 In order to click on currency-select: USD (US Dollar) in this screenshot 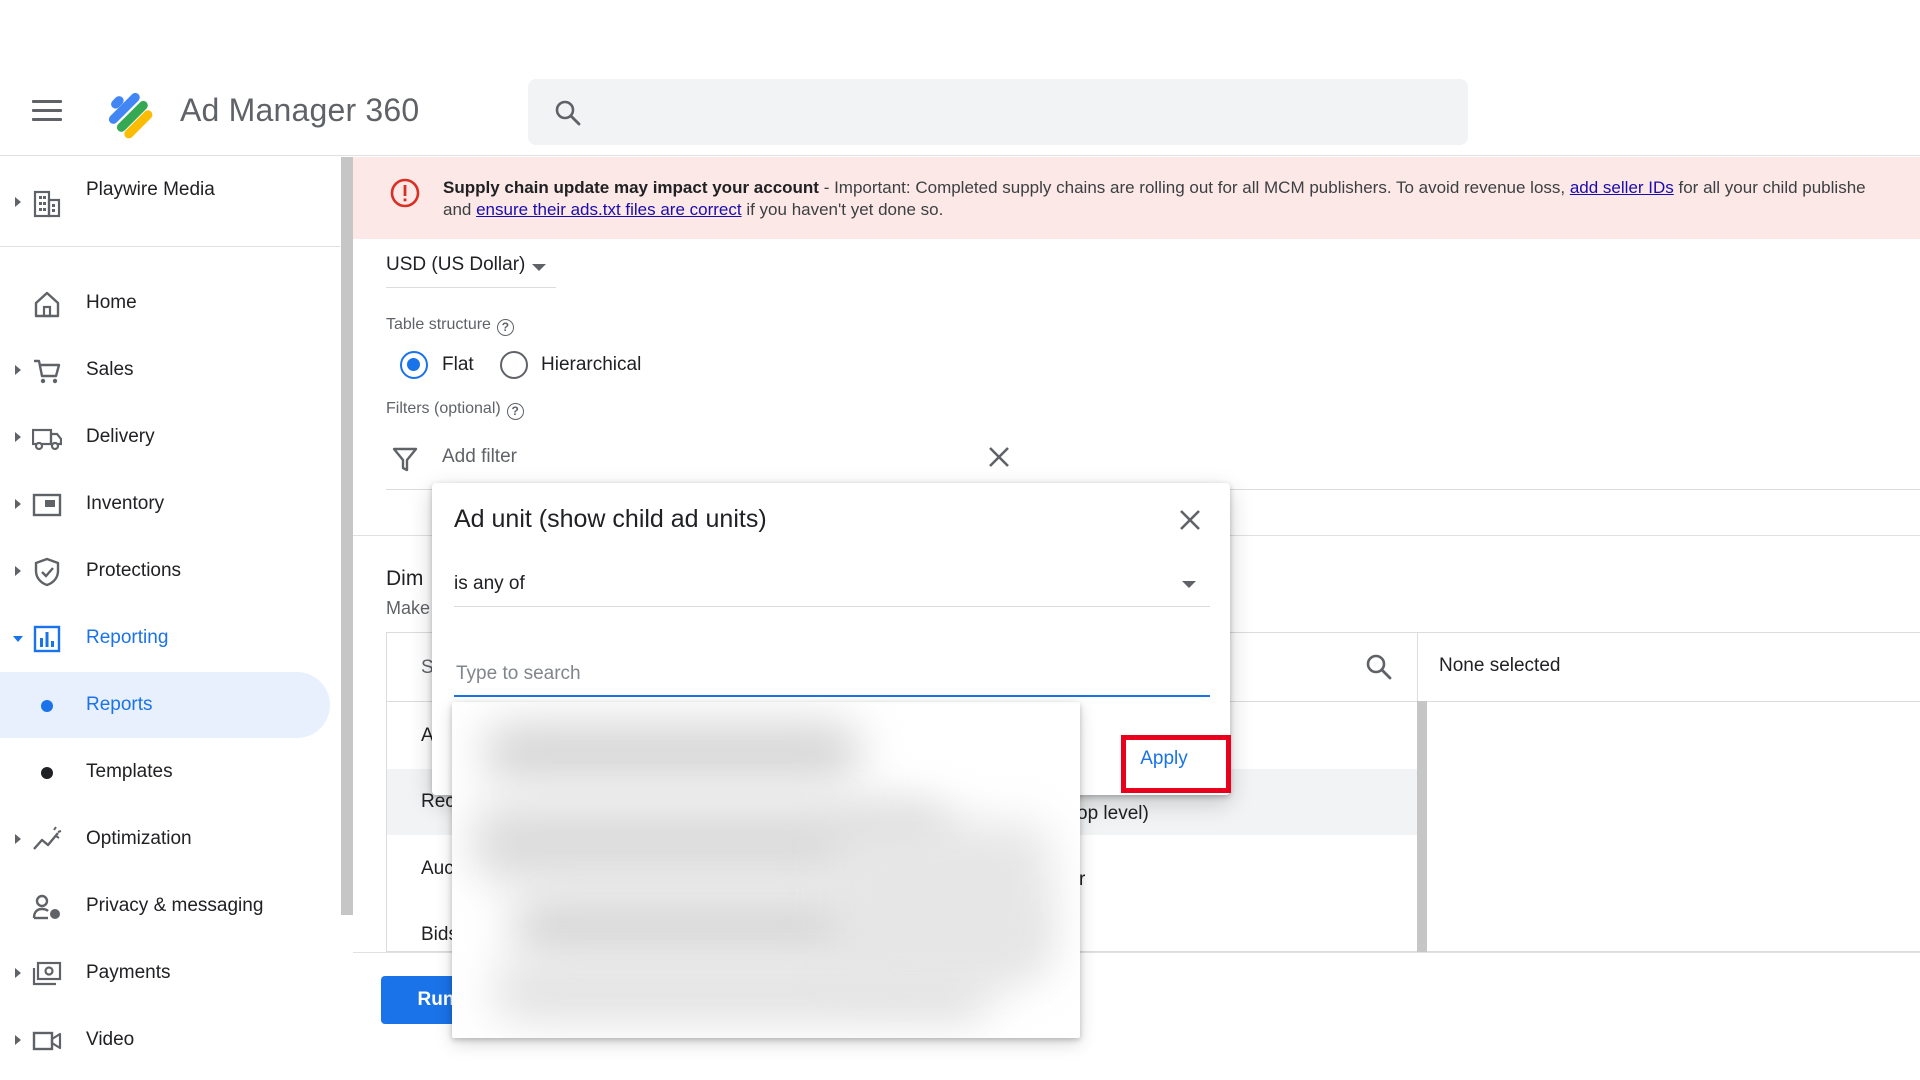, I will do `click(471, 269)`.